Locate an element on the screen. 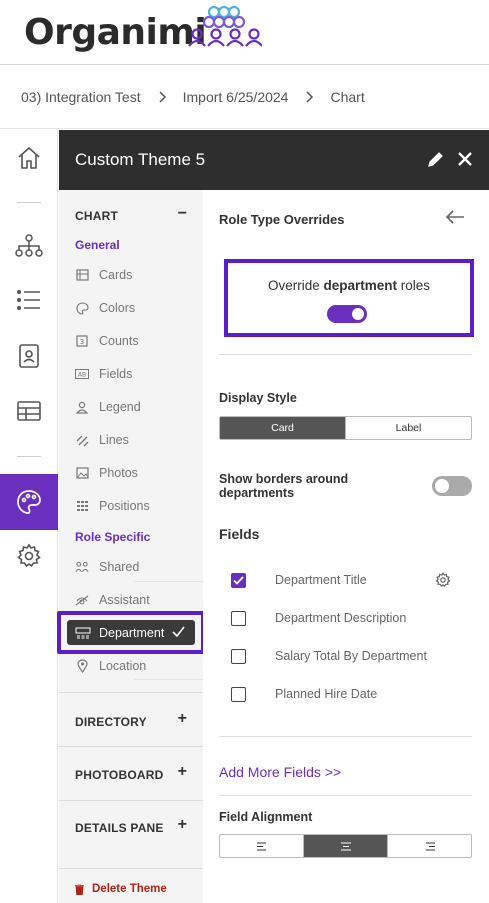  nav-item-colors: Colors is located at coordinates (105, 308).